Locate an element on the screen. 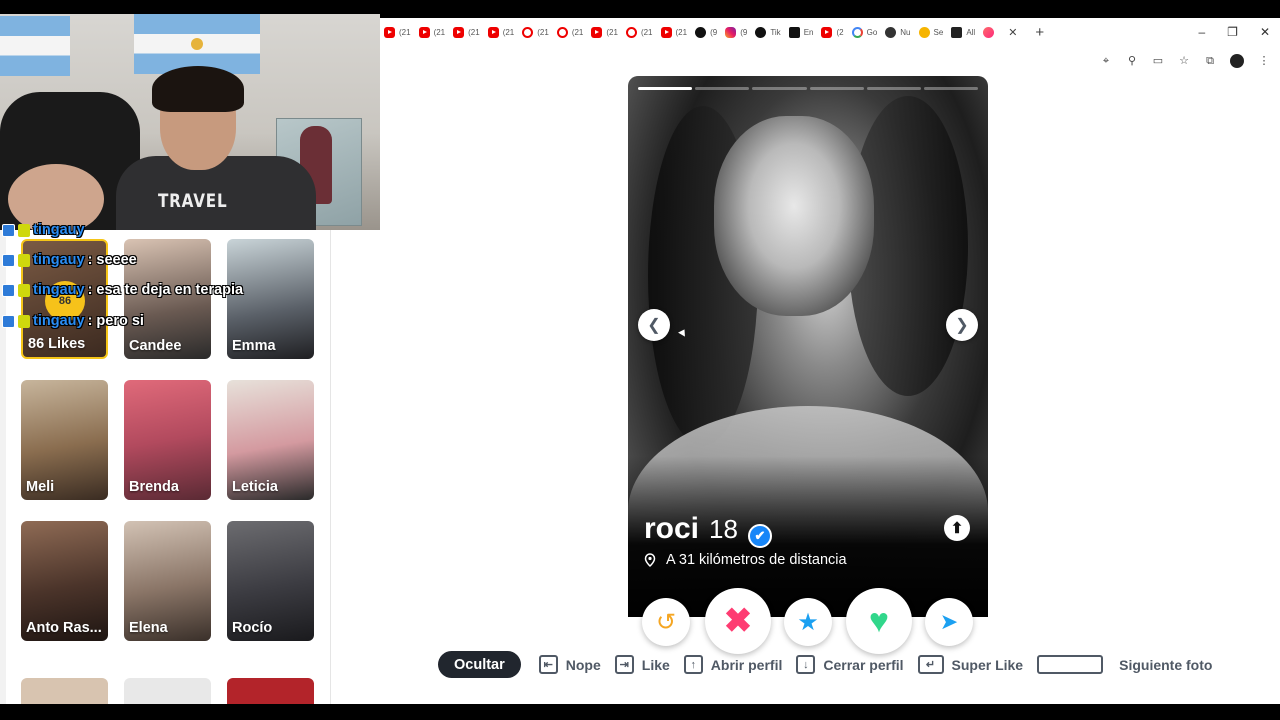  boost-button: ➤ is located at coordinates (949, 622).